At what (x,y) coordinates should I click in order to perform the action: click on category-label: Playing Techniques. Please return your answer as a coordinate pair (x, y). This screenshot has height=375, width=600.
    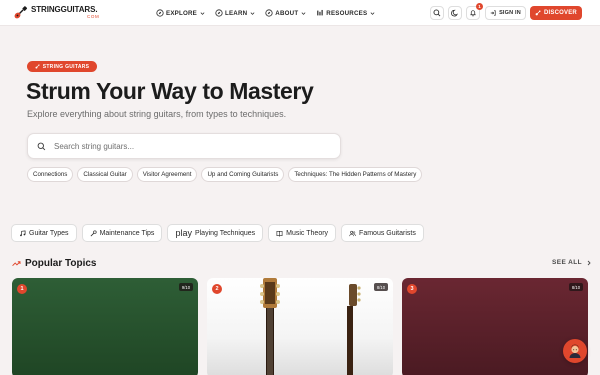
    Looking at the image, I should click on (225, 233).